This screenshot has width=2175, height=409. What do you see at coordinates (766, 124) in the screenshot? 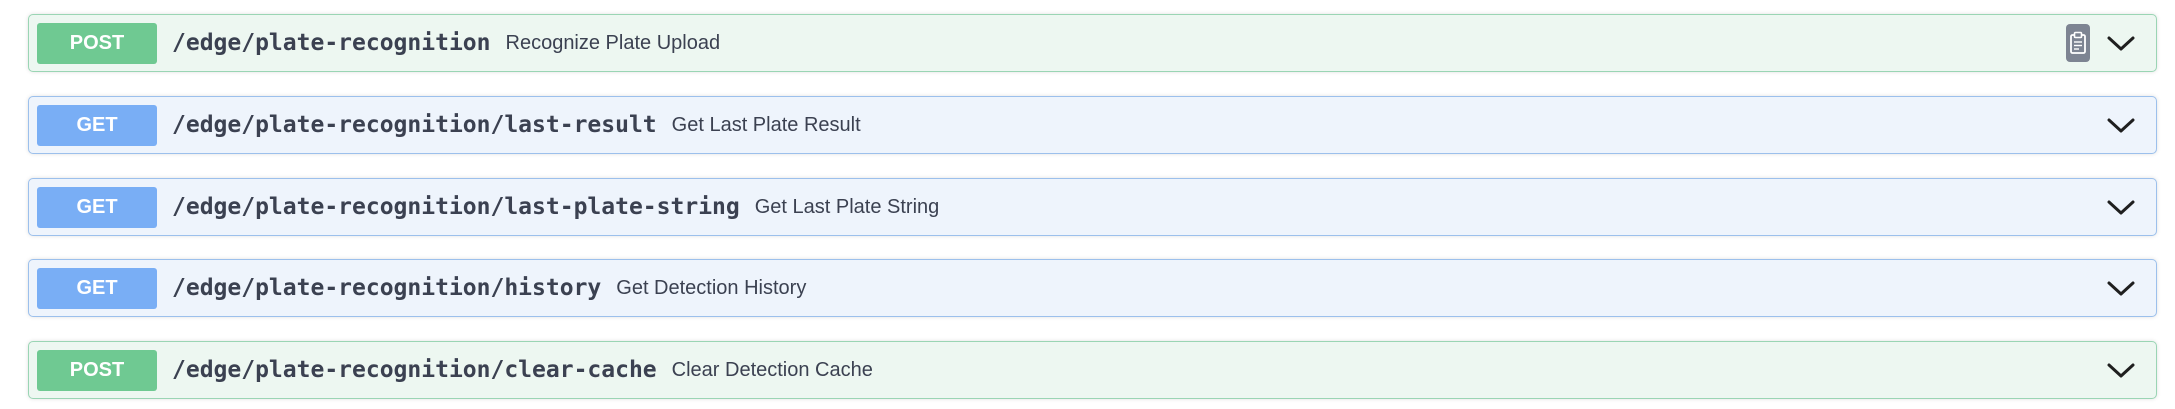
I see `operation-summary: Get Last Plate Result` at bounding box center [766, 124].